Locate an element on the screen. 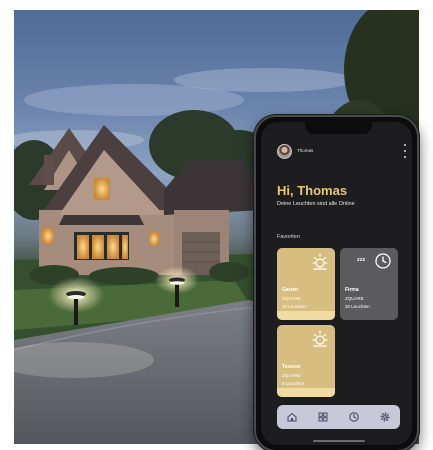 The width and height of the screenshot is (433, 450). tile-count: 20 Leuchten is located at coordinates (357, 306).